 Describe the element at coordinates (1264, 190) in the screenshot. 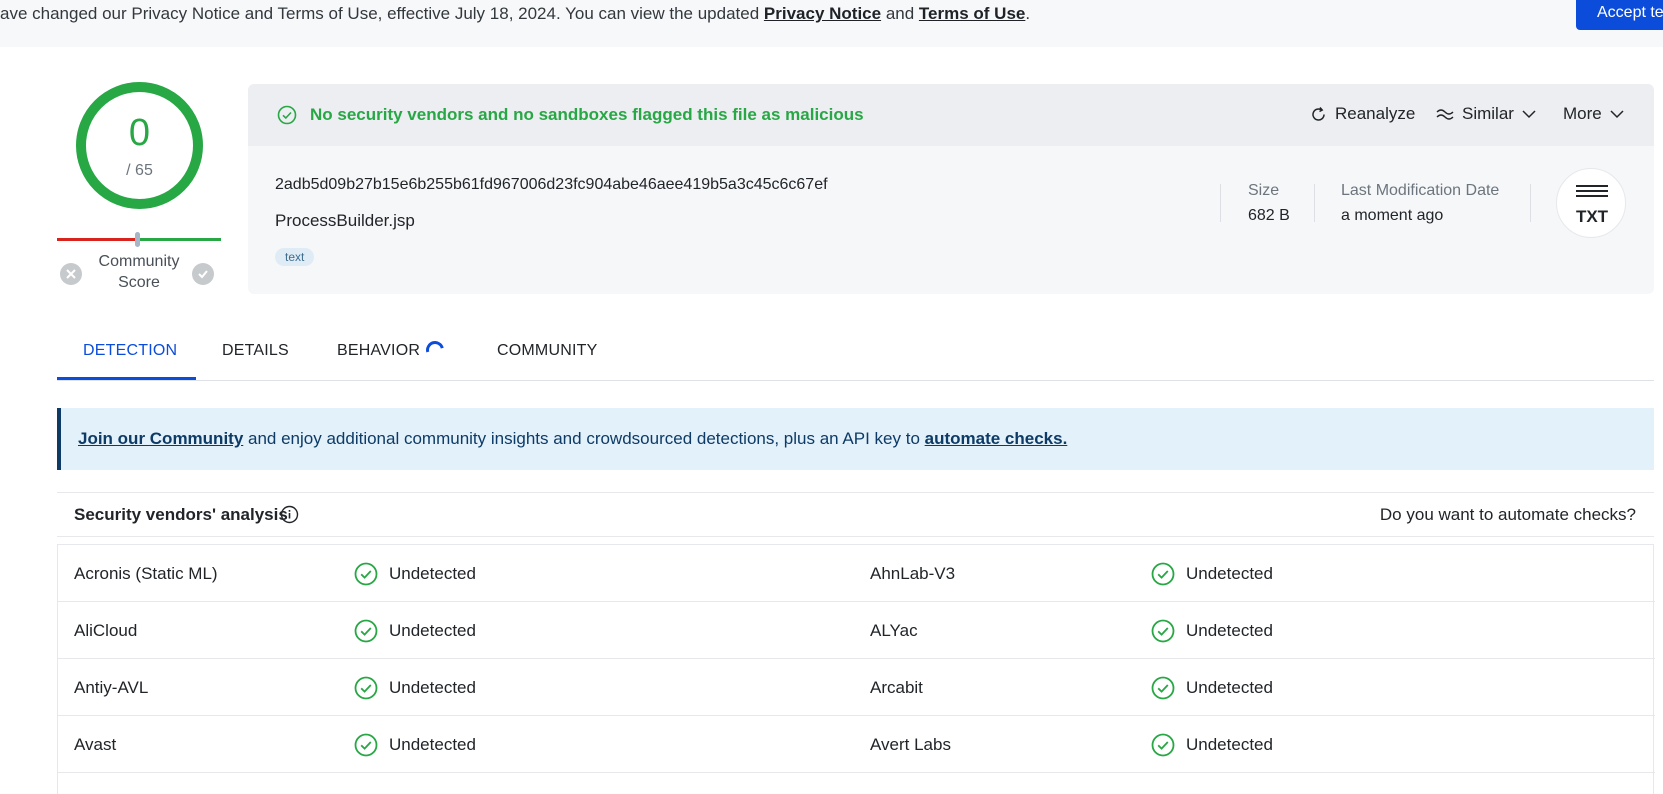

I see `size-label: Size` at that location.